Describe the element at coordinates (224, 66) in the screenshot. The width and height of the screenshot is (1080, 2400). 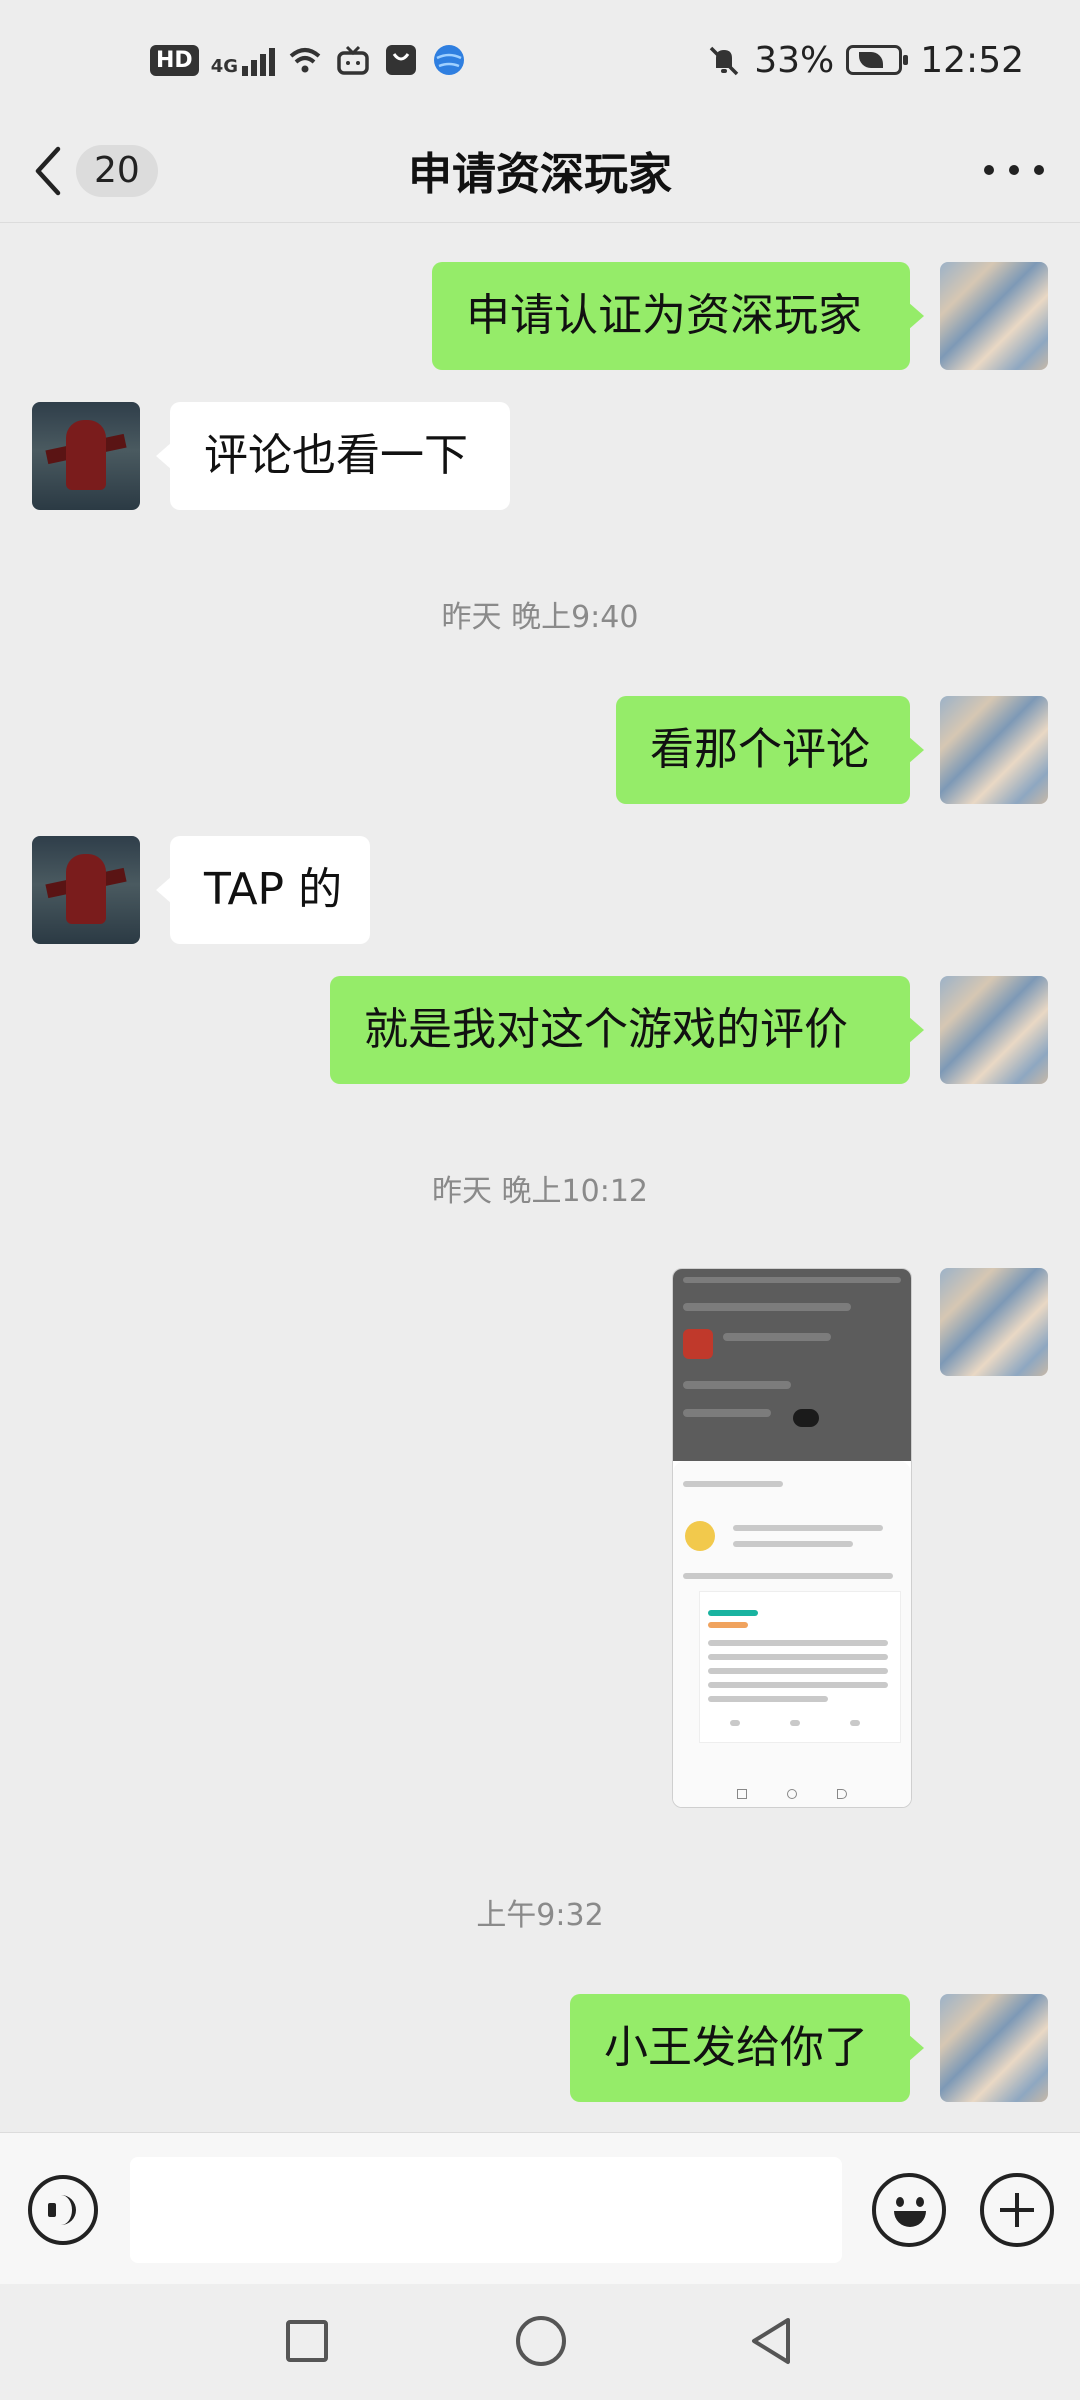
I see `network-type: 4G` at that location.